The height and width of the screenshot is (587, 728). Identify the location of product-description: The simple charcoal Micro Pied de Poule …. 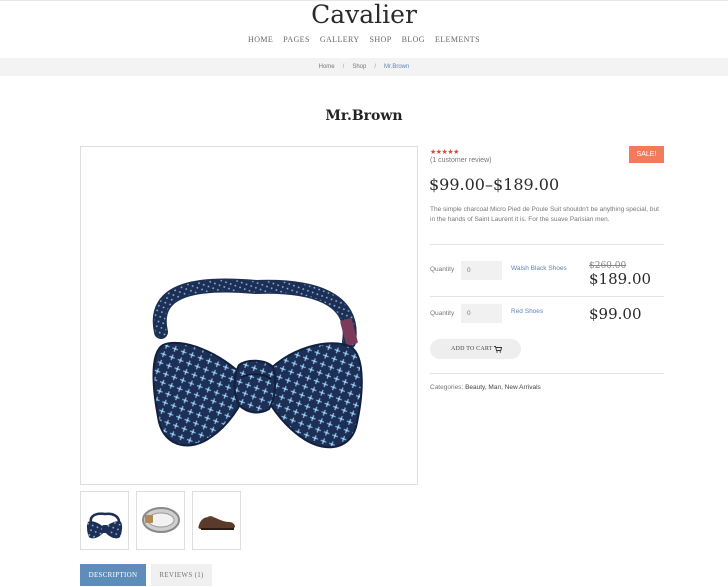
(544, 214).